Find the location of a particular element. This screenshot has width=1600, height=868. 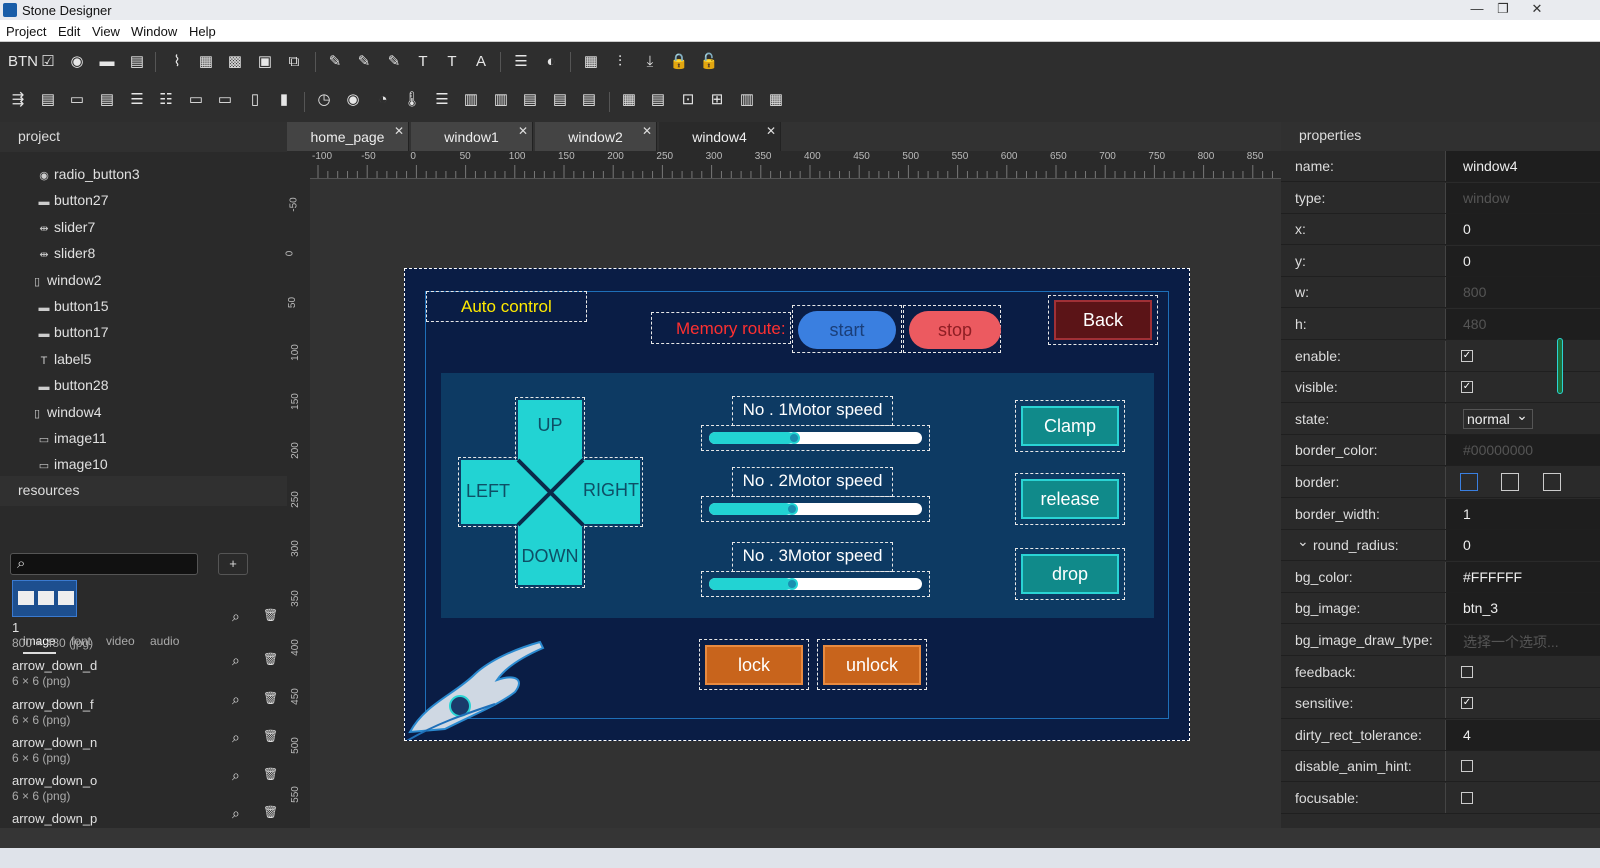

contrast-icon: ◐ is located at coordinates (551, 62).